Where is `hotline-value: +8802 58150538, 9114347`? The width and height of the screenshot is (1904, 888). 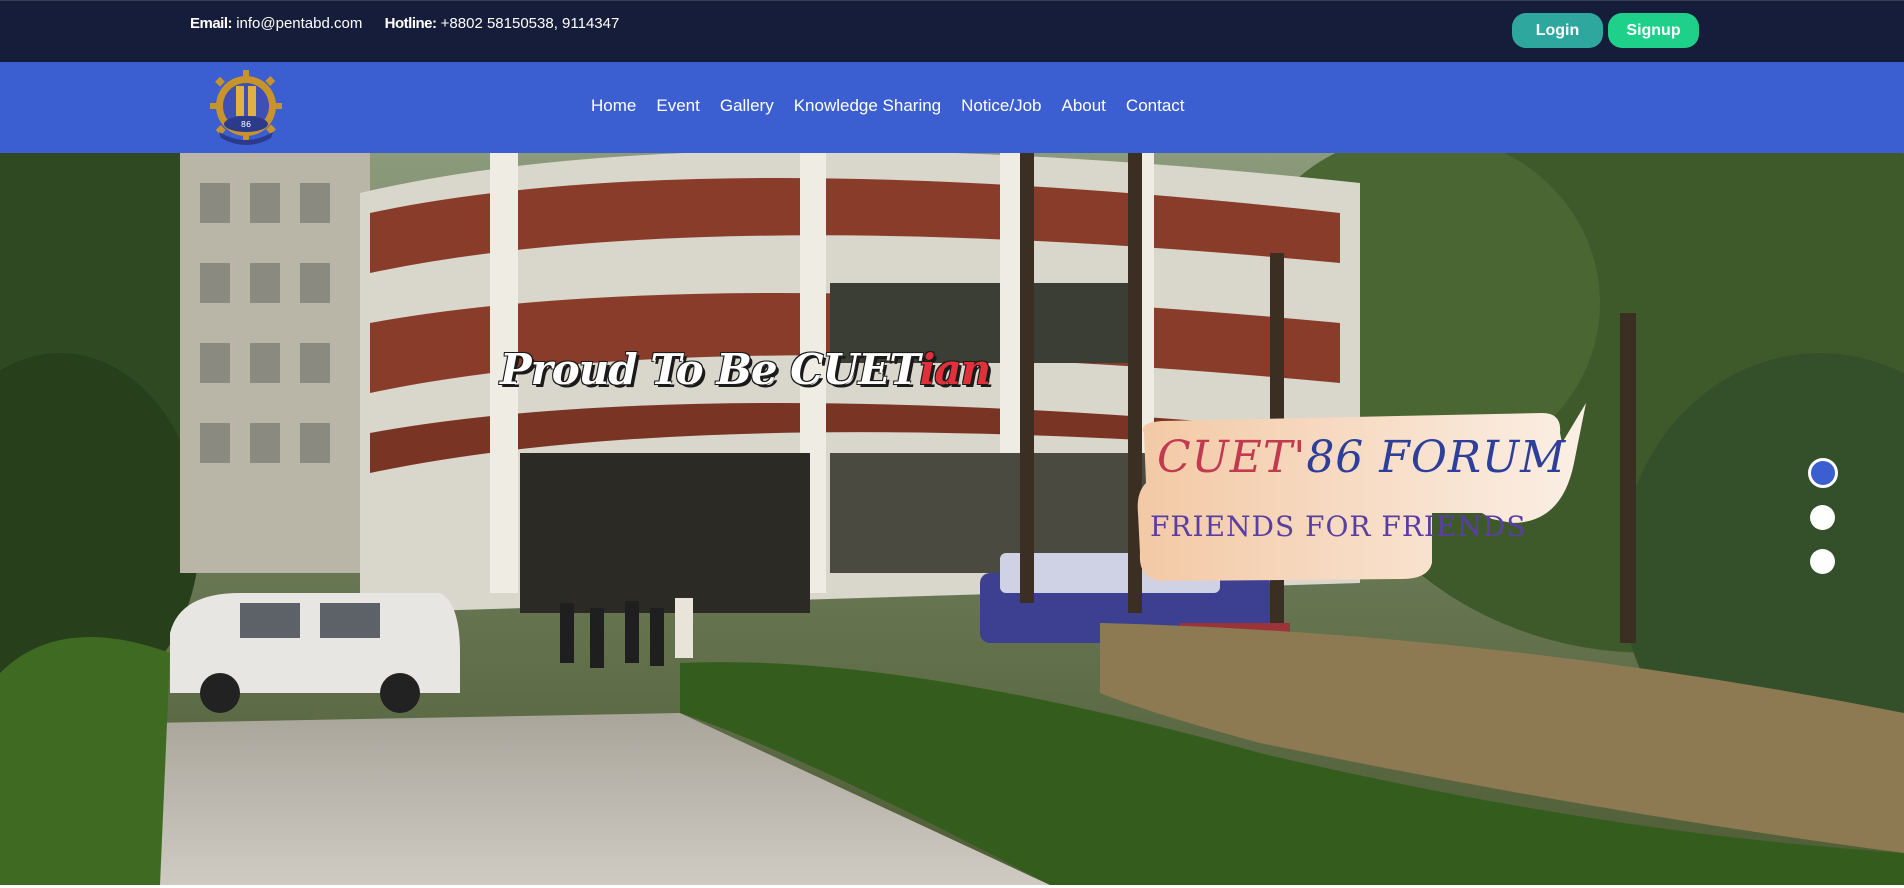
hotline-value: +8802 58150538, 9114347 is located at coordinates (530, 23).